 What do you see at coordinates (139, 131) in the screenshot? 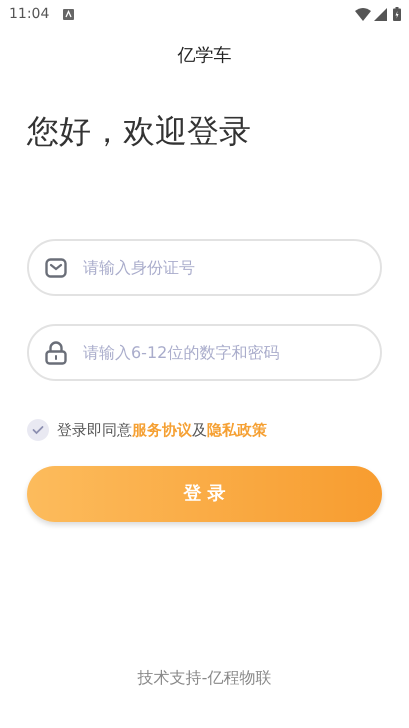
I see `greeting-heading: 您好，欢迎登录` at bounding box center [139, 131].